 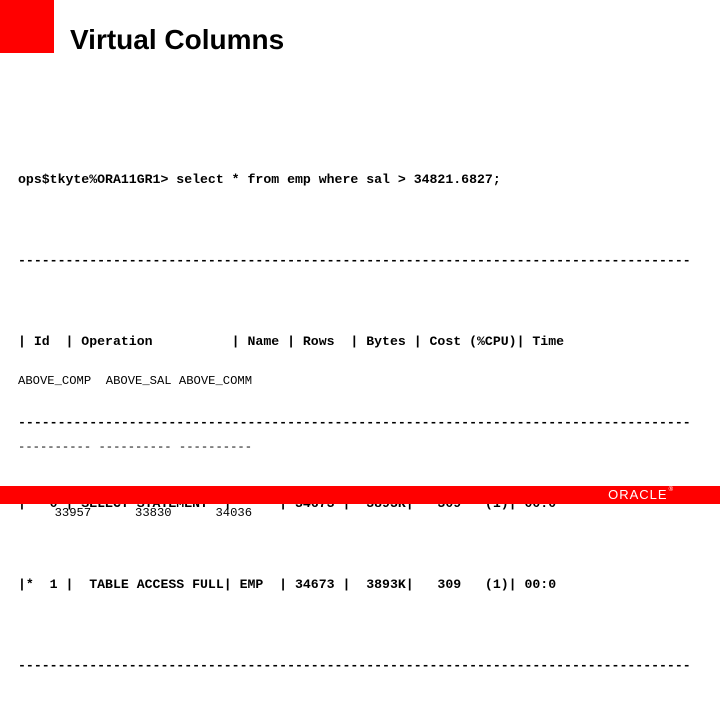 I want to click on oracle-logo: ORACLE®, so click(x=641, y=494).